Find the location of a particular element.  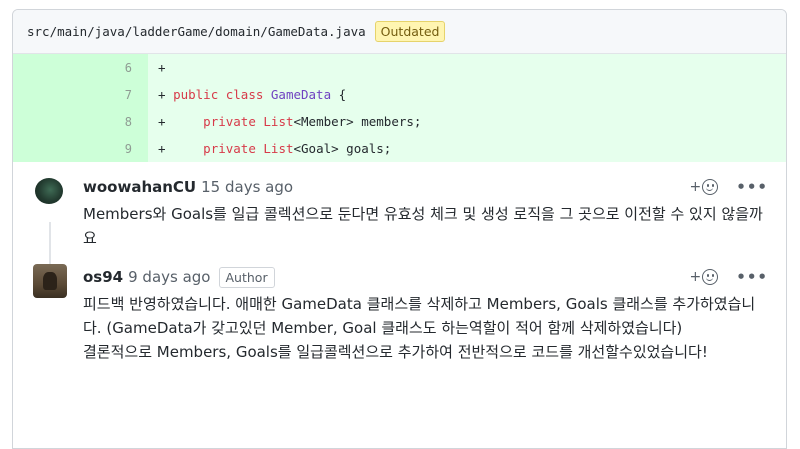

diff-line: 8 + private List<Member> members; is located at coordinates (399, 121).